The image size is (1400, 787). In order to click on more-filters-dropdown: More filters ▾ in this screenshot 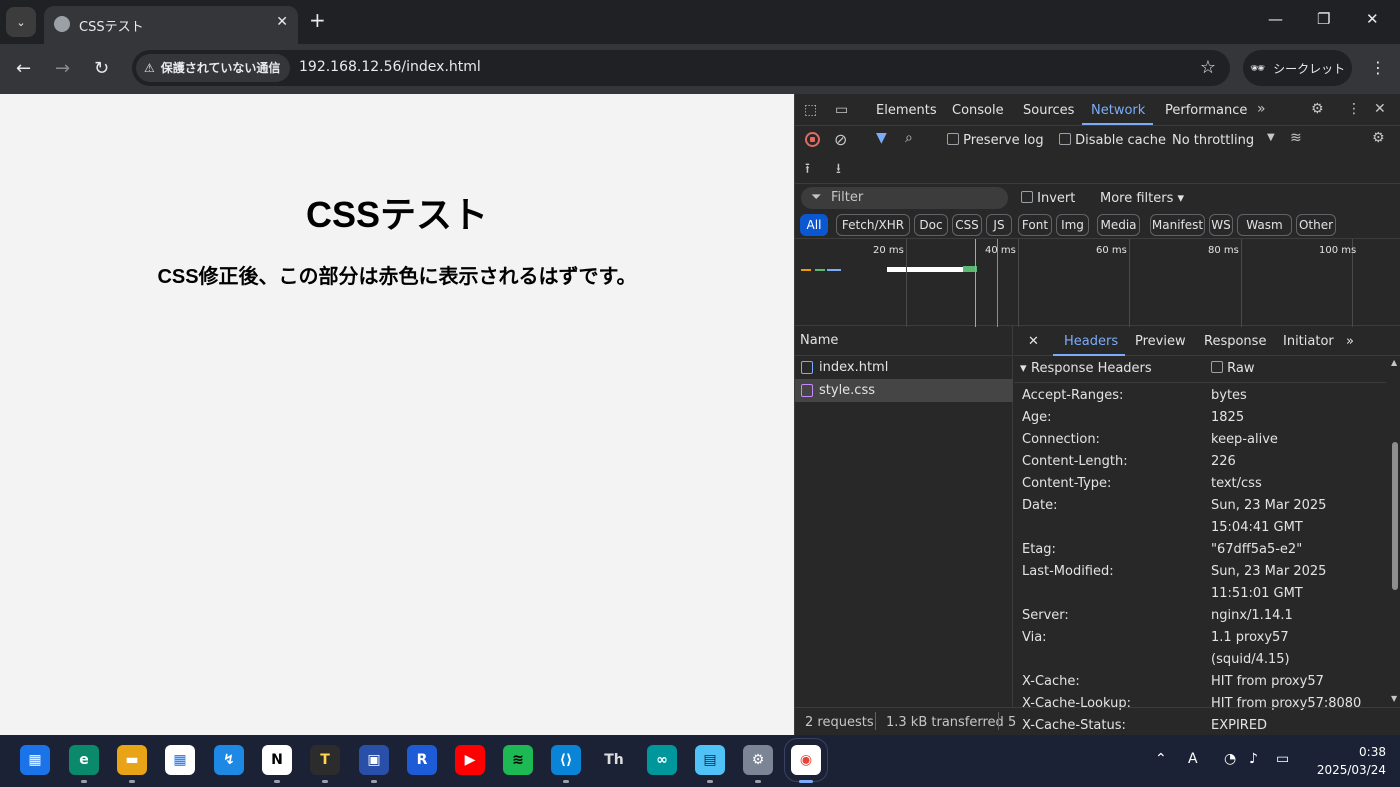, I will do `click(1142, 198)`.